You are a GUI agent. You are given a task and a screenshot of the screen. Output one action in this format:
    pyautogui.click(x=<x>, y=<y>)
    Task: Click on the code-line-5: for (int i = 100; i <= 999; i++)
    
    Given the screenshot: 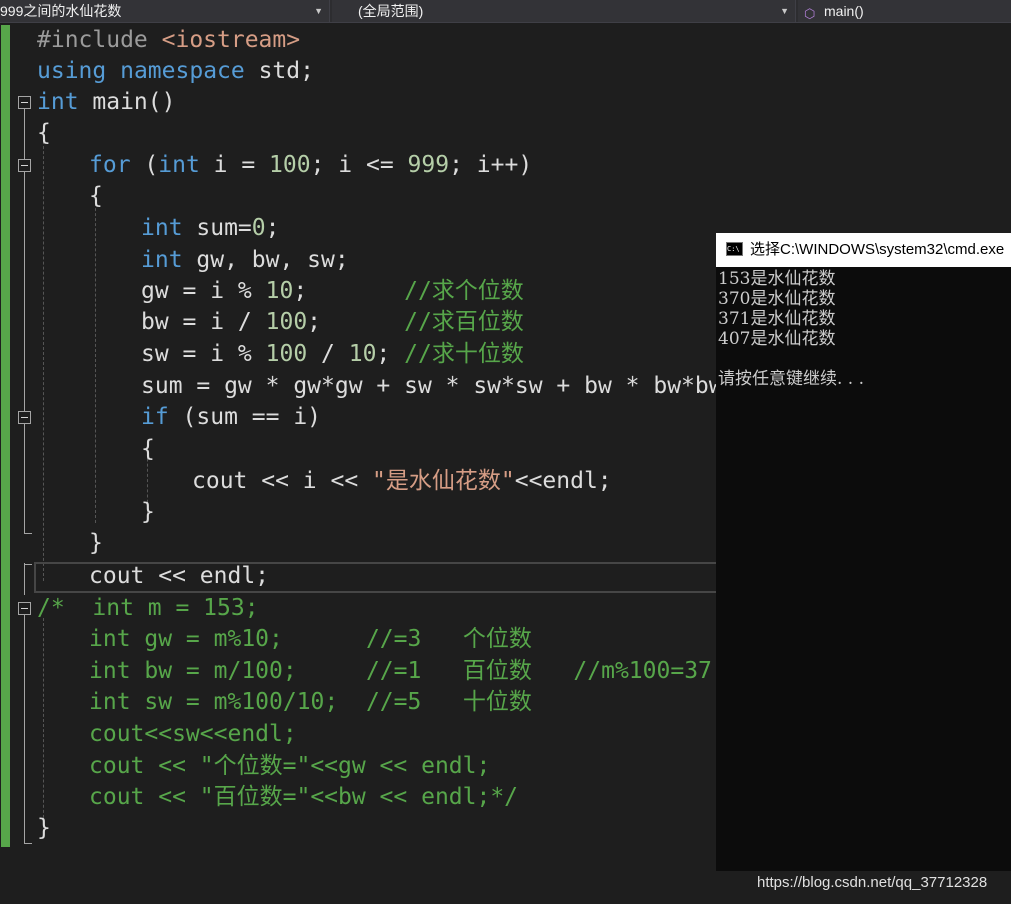 What is the action you would take?
    pyautogui.click(x=311, y=165)
    